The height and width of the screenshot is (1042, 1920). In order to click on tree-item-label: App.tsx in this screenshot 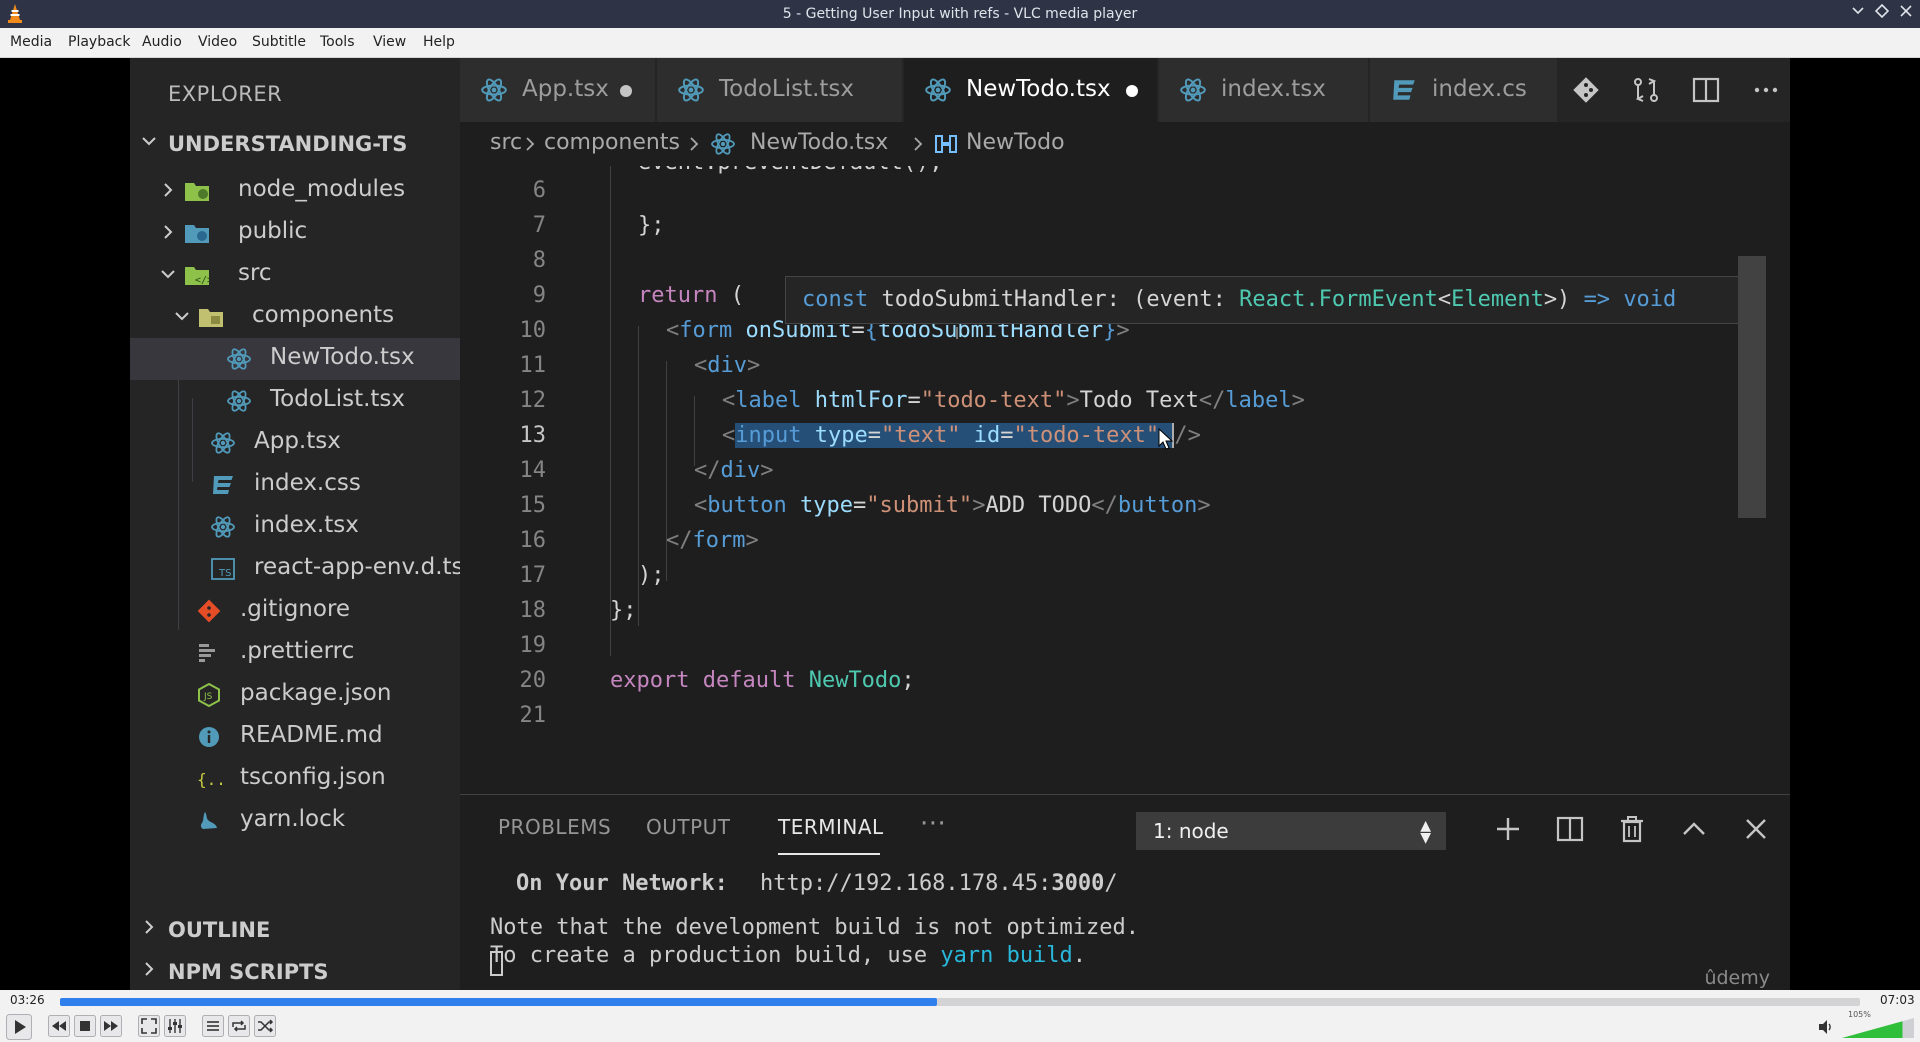, I will do `click(297, 441)`.